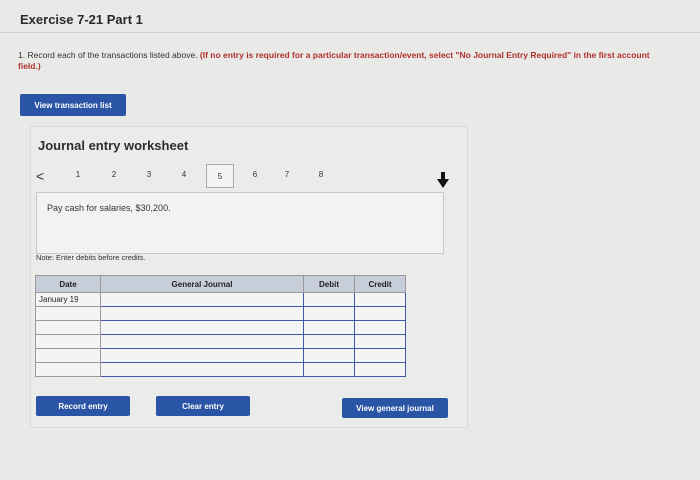 This screenshot has width=700, height=480. I want to click on page-tab-6: 6, so click(255, 174).